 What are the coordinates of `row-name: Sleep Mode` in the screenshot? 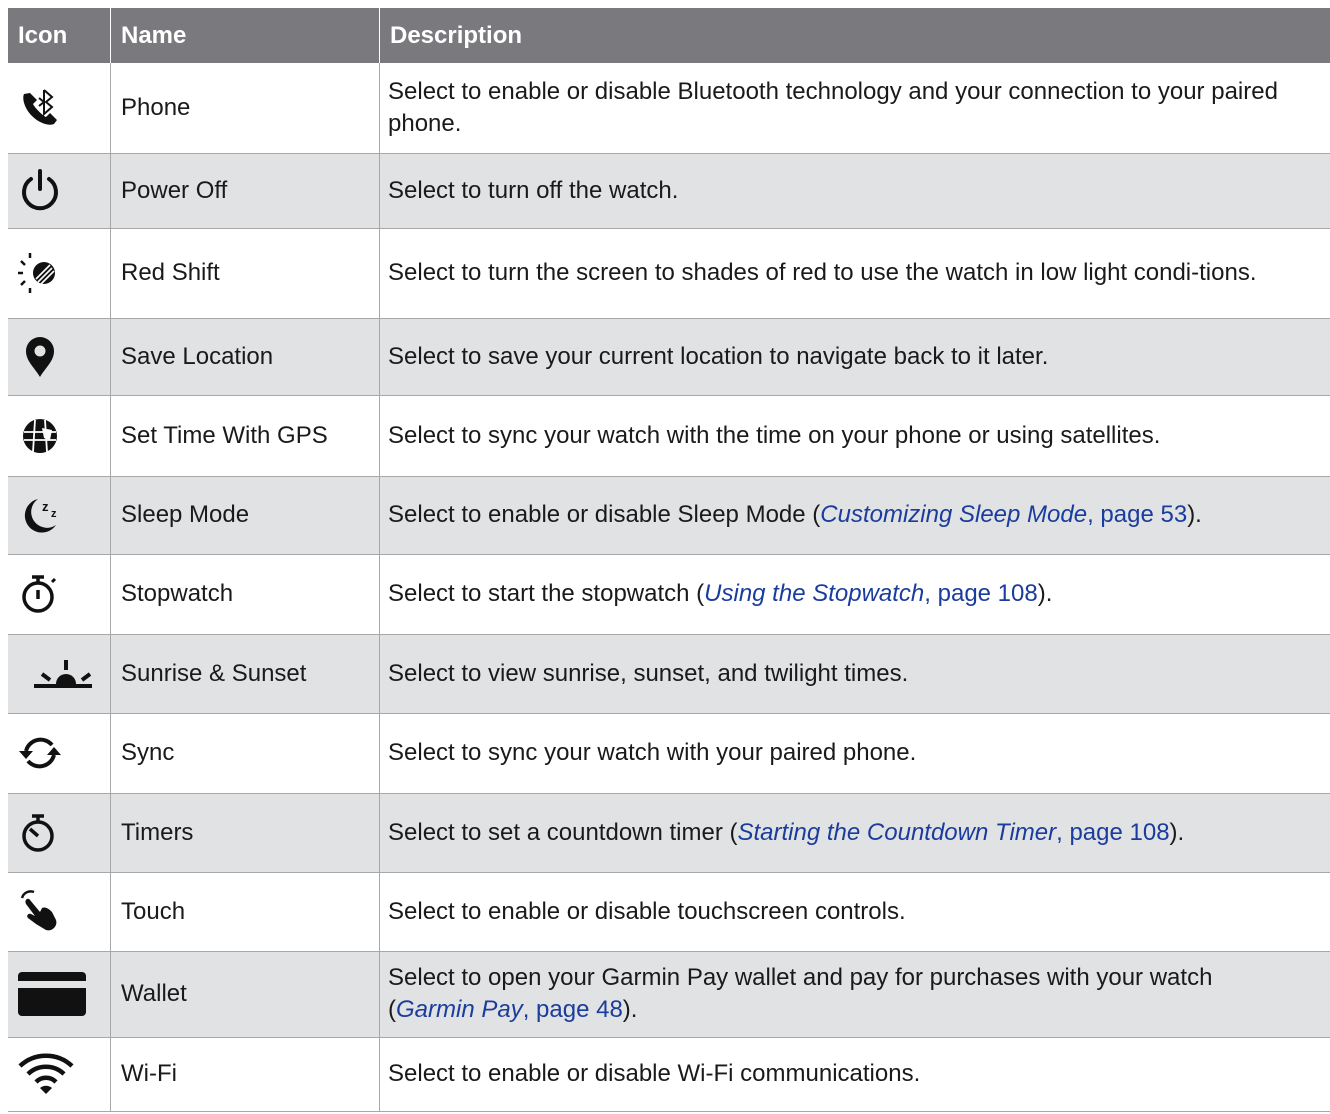 It's located at (245, 515).